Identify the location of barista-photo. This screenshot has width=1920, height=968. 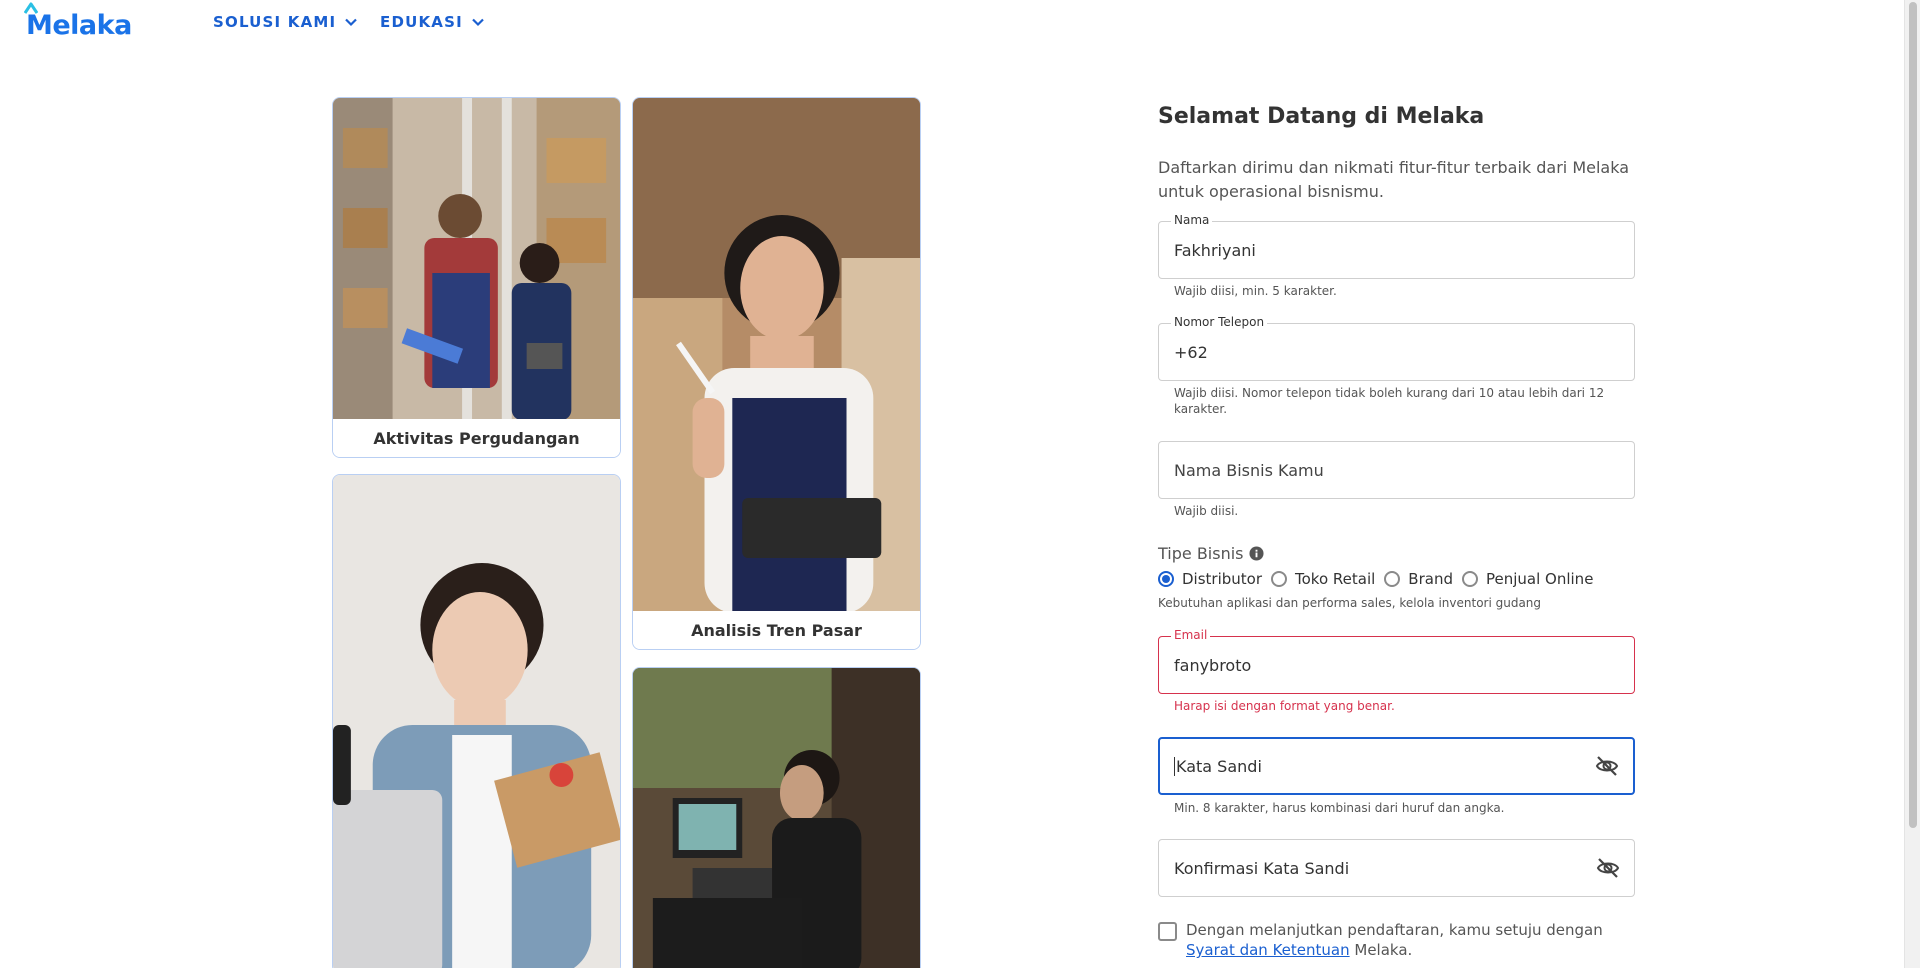
(776, 355).